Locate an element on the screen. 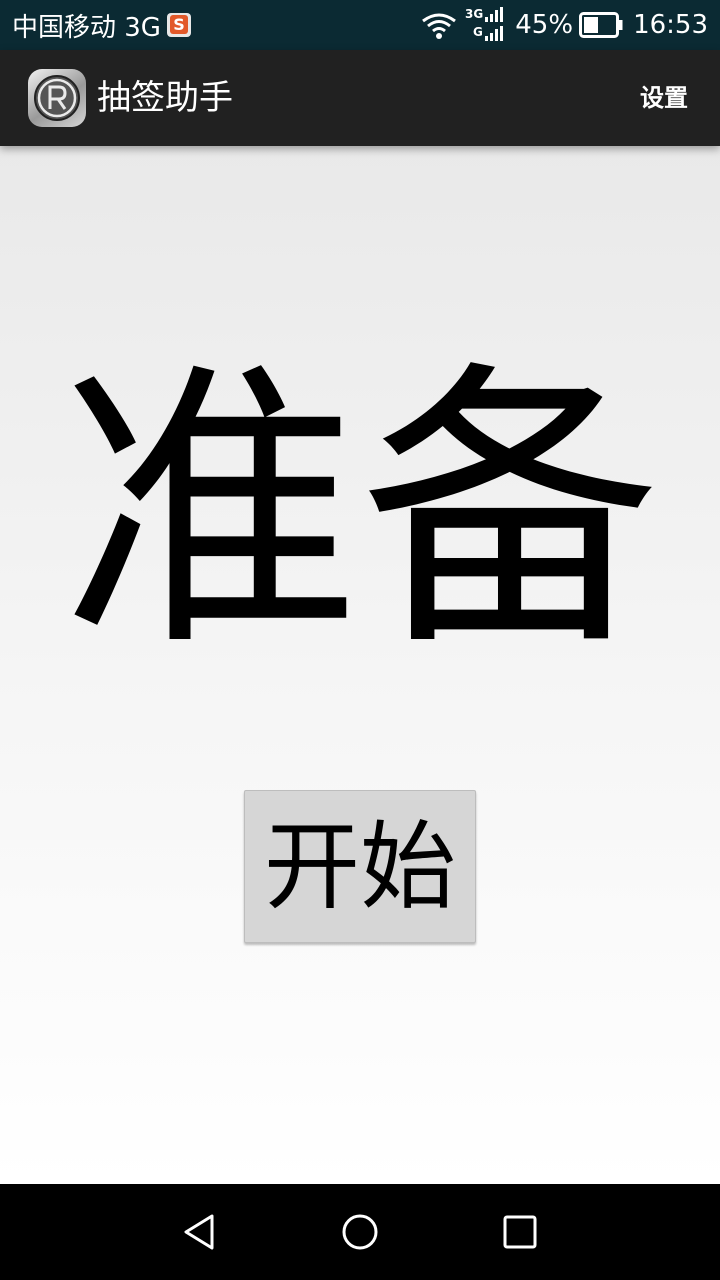 This screenshot has height=1280, width=720. carrier-label: 中国移动 3G is located at coordinates (86, 27).